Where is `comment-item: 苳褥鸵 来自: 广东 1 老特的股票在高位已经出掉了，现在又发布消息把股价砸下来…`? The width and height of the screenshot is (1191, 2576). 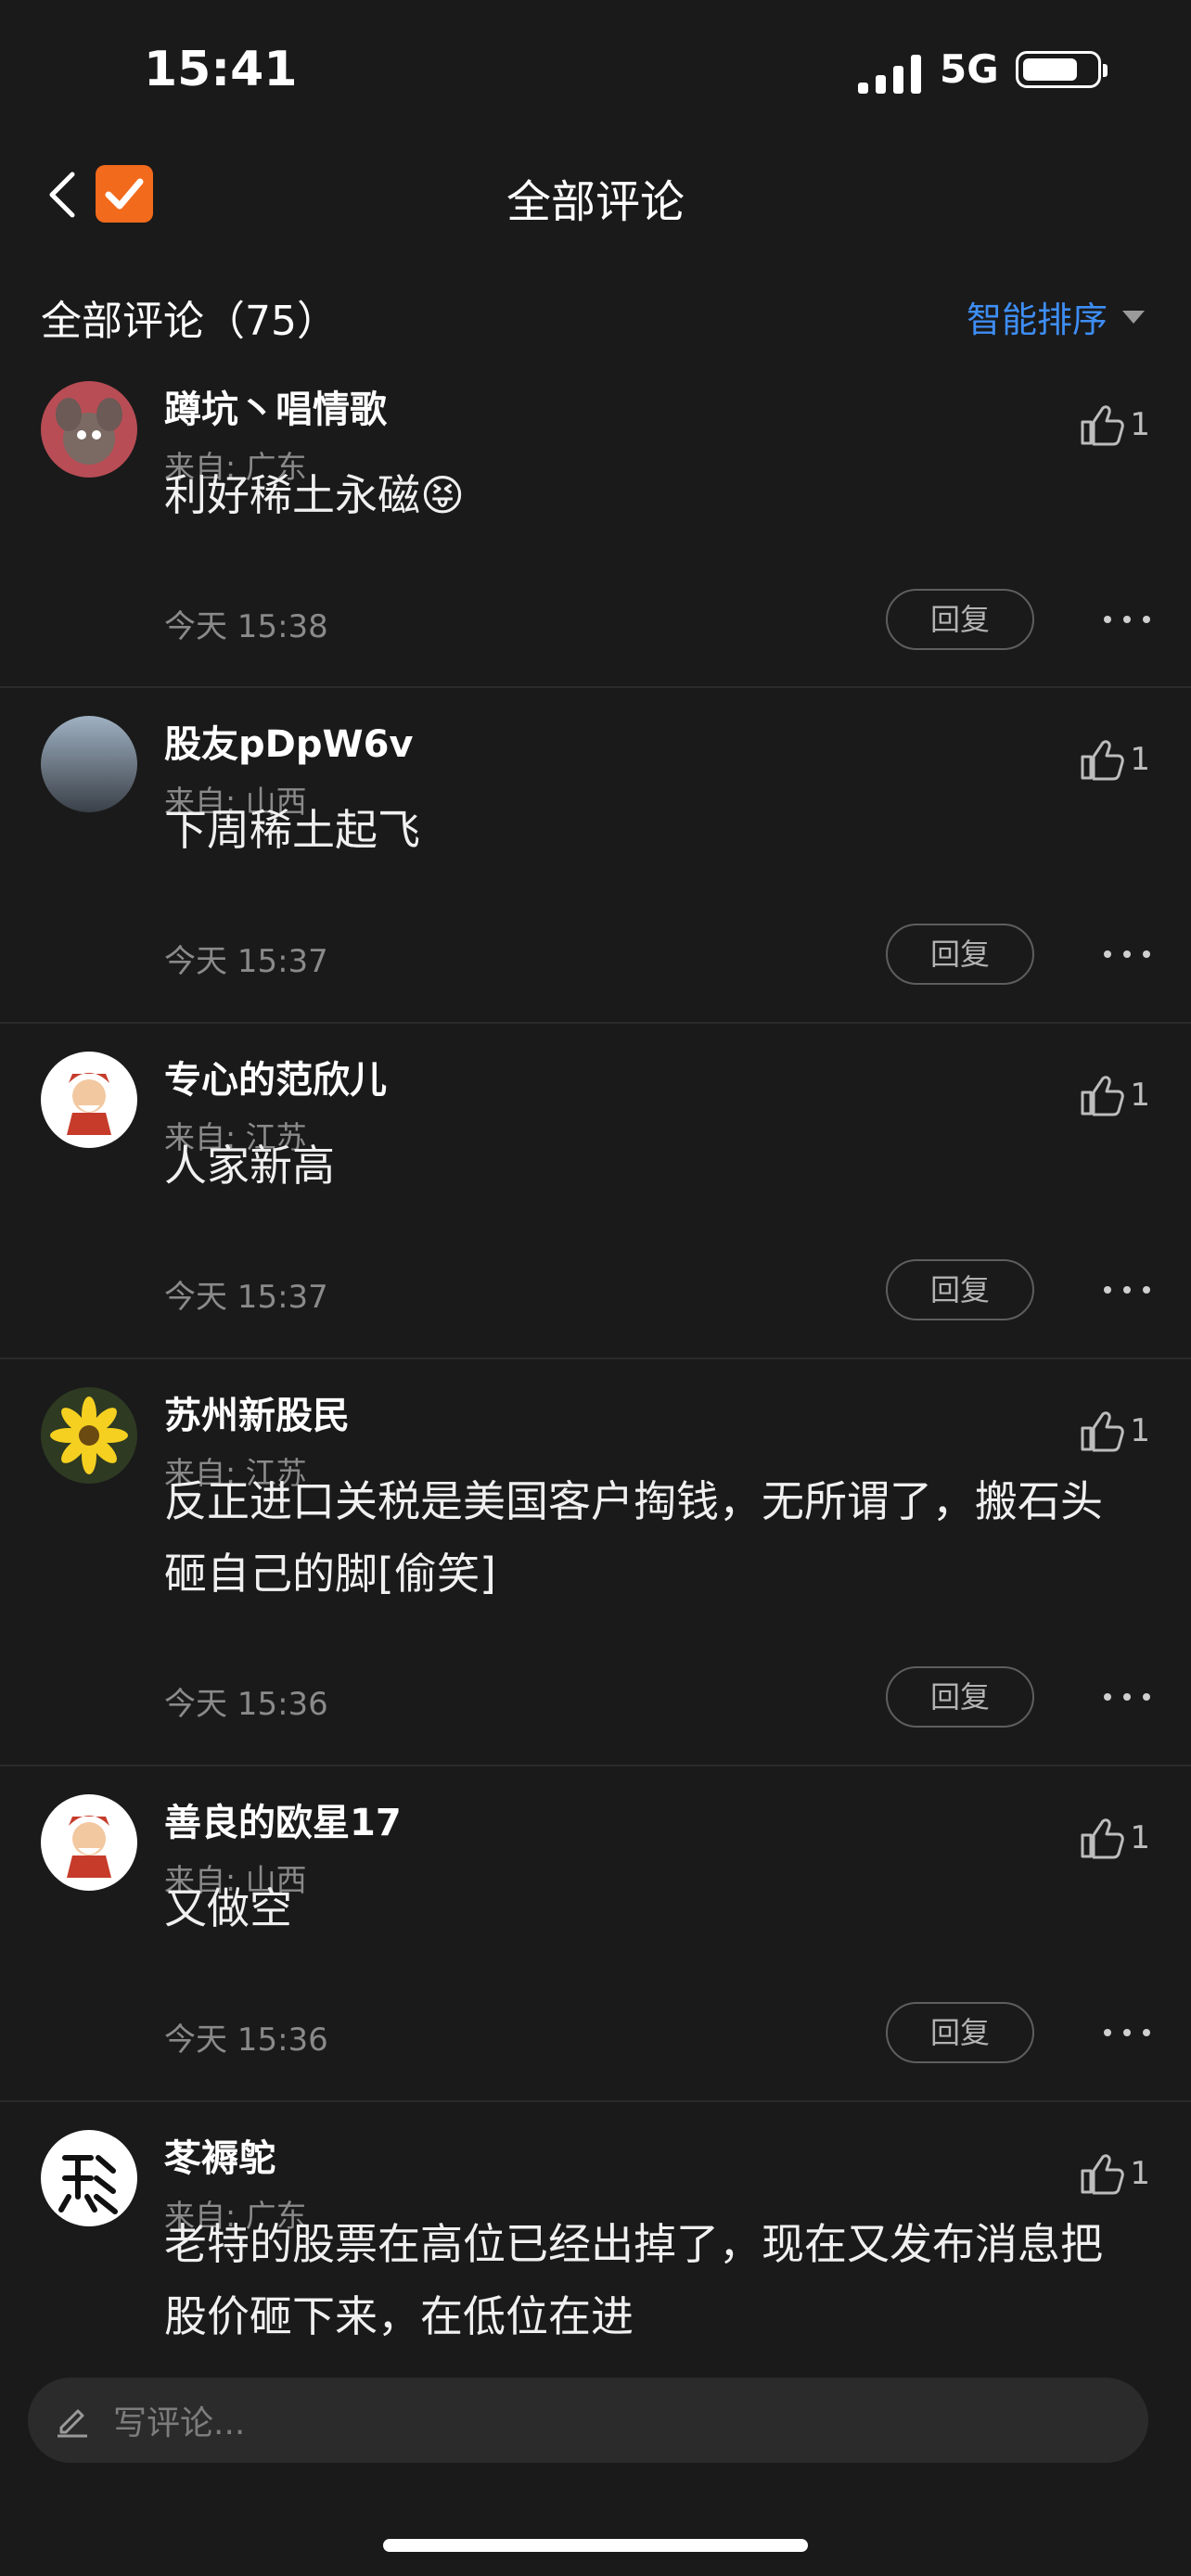 comment-item: 苳褥鸵 来自: 广东 1 老特的股票在高位已经出掉了，现在又发布消息把股价砸下来… is located at coordinates (595, 2228).